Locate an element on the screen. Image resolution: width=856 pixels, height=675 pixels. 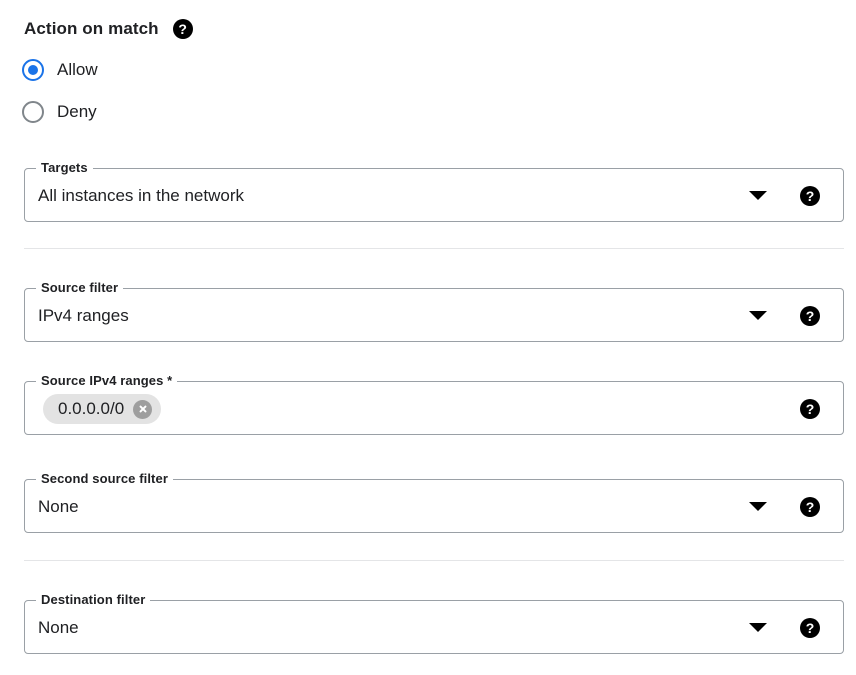
chip: 0.0.0.0/0 is located at coordinates (102, 409).